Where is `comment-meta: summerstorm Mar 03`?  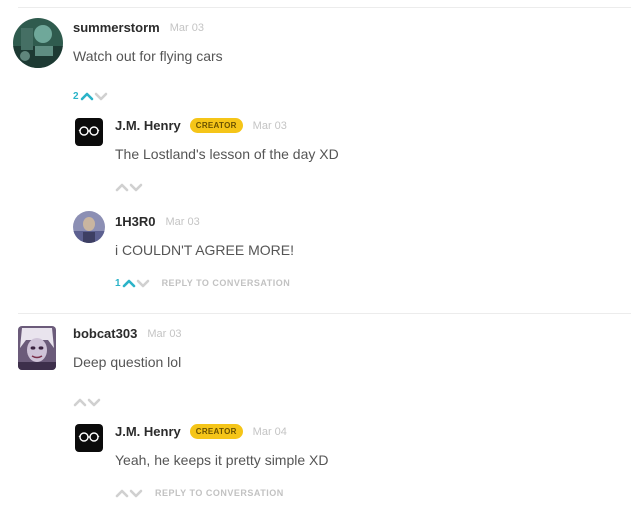
comment-meta: summerstorm Mar 03 is located at coordinates (138, 27).